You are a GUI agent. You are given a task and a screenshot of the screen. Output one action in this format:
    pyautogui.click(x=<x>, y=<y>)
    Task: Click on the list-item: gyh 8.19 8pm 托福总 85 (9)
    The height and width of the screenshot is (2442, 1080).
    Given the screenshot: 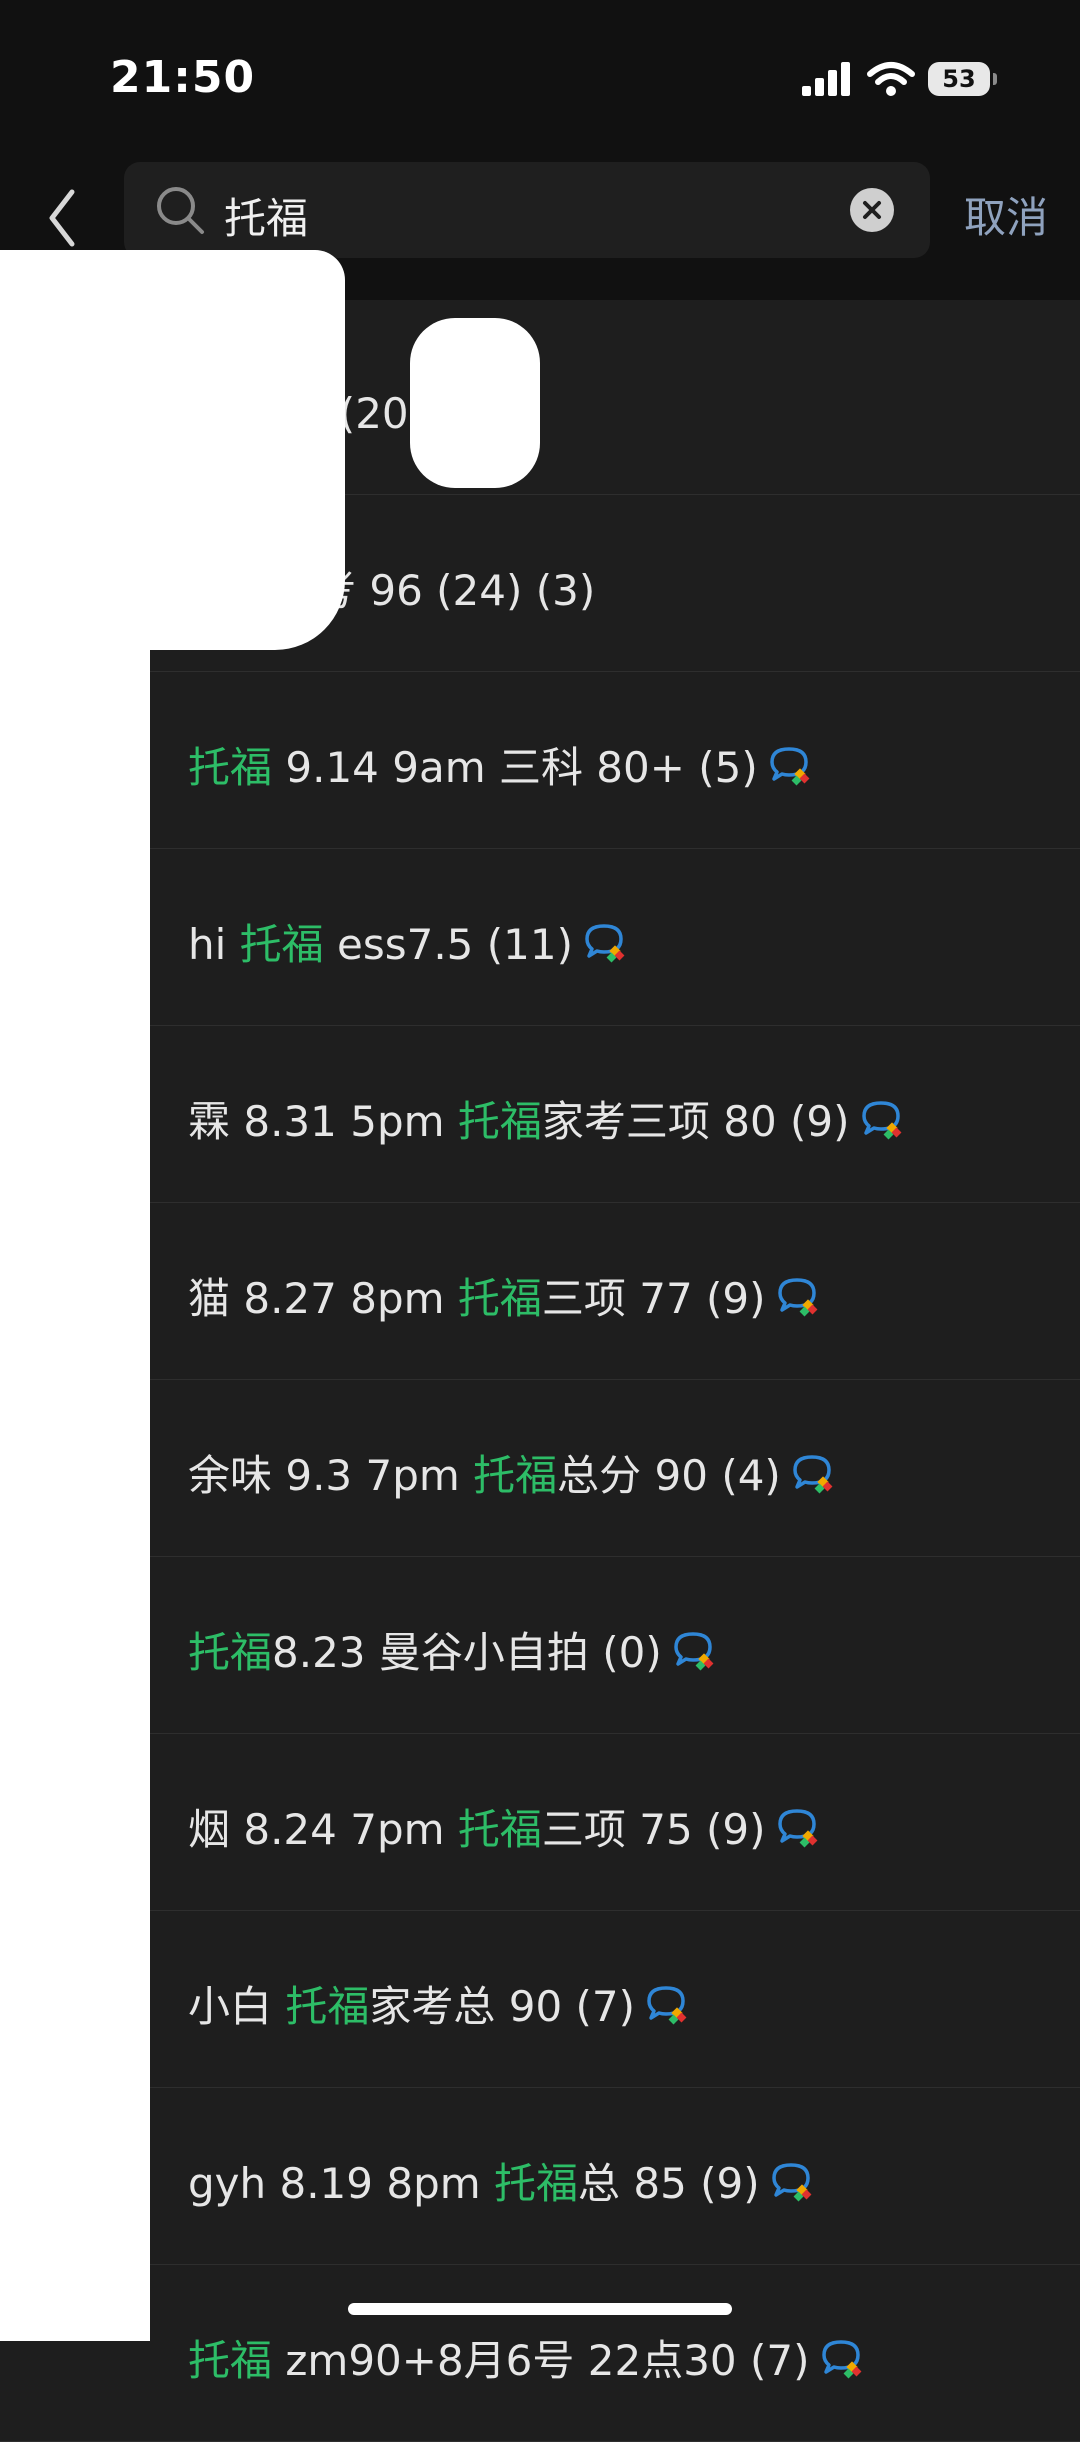 What is the action you would take?
    pyautogui.click(x=540, y=2176)
    